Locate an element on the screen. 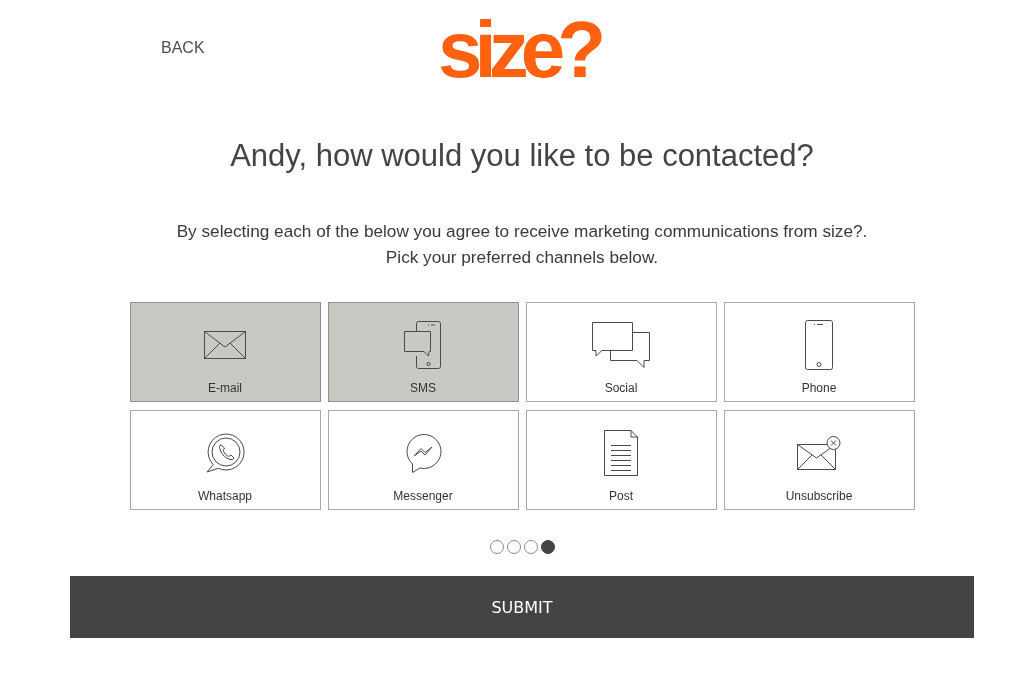  speech-bubbles-icon is located at coordinates (621, 345).